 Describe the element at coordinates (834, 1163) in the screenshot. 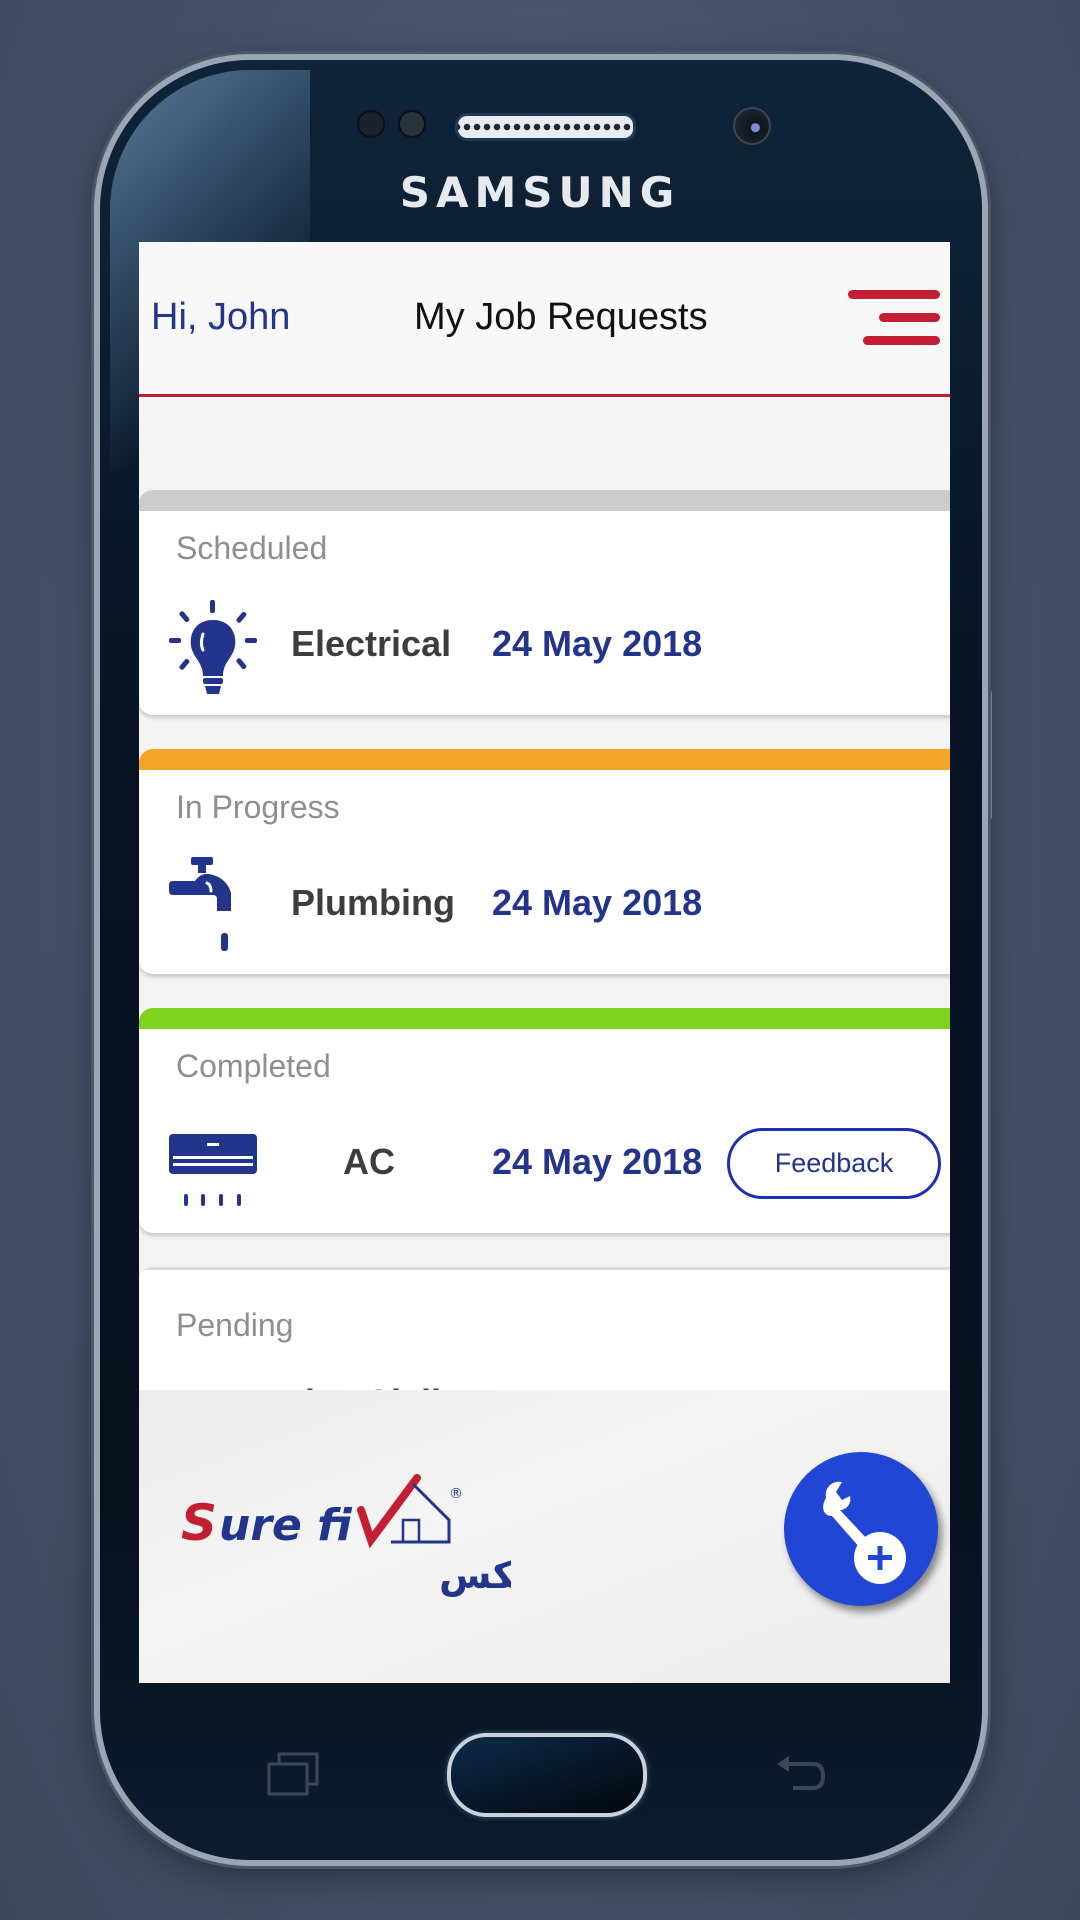

I see `feedback-button: Feedback` at that location.